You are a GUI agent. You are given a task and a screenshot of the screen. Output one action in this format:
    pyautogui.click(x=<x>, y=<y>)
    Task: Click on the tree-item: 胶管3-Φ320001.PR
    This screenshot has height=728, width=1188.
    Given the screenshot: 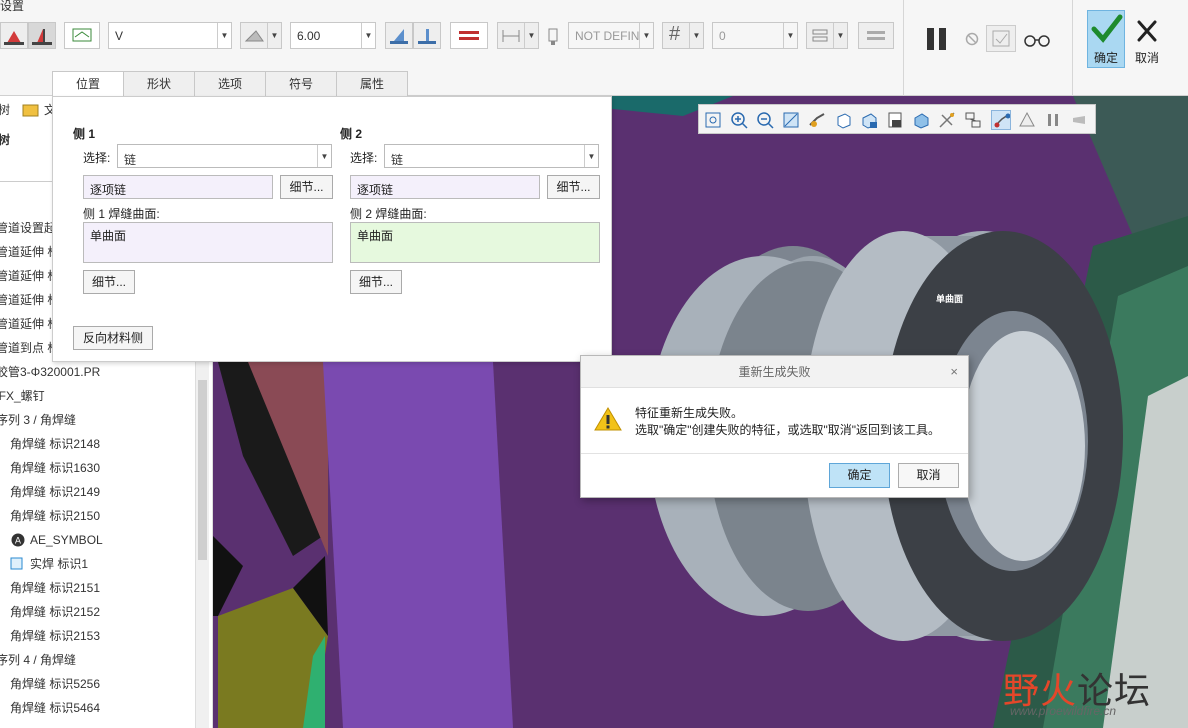 What is the action you would take?
    pyautogui.click(x=50, y=372)
    